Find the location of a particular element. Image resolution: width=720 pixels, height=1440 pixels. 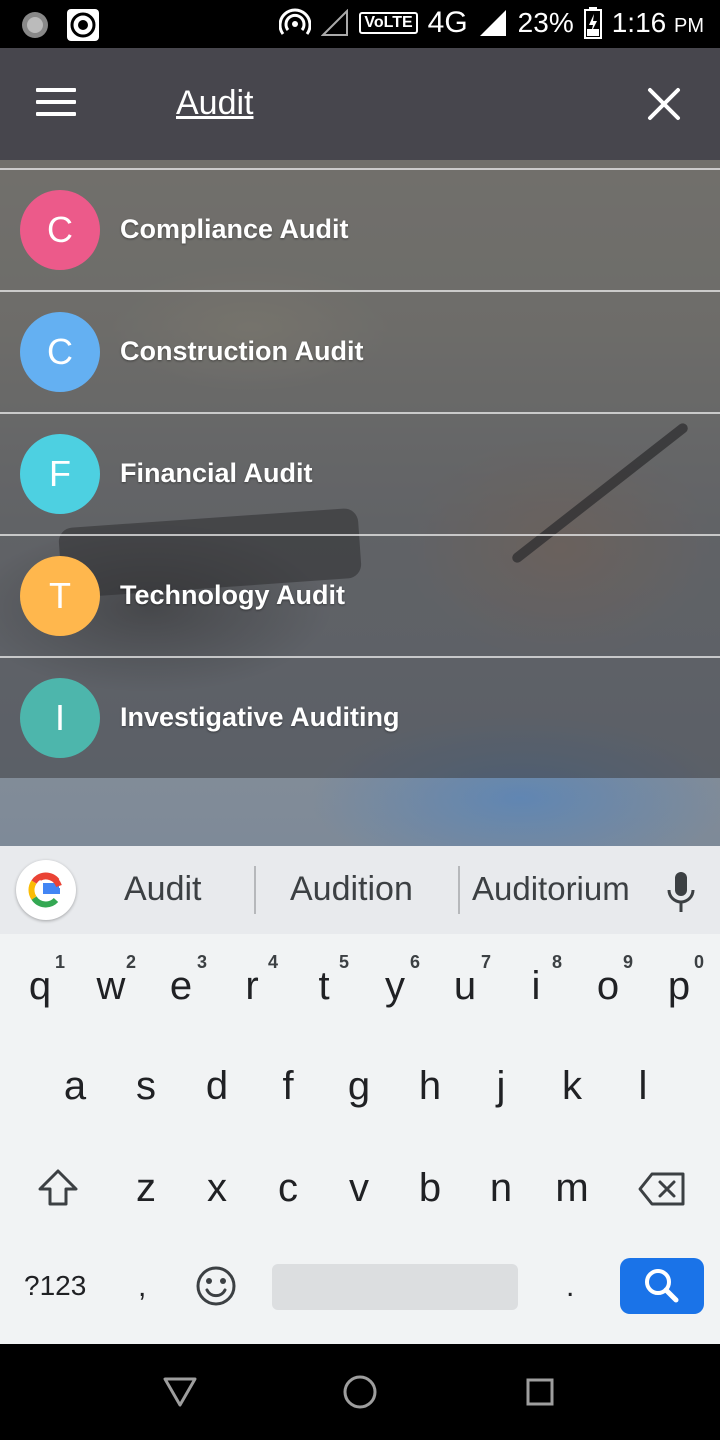

home-icon is located at coordinates (360, 1392).